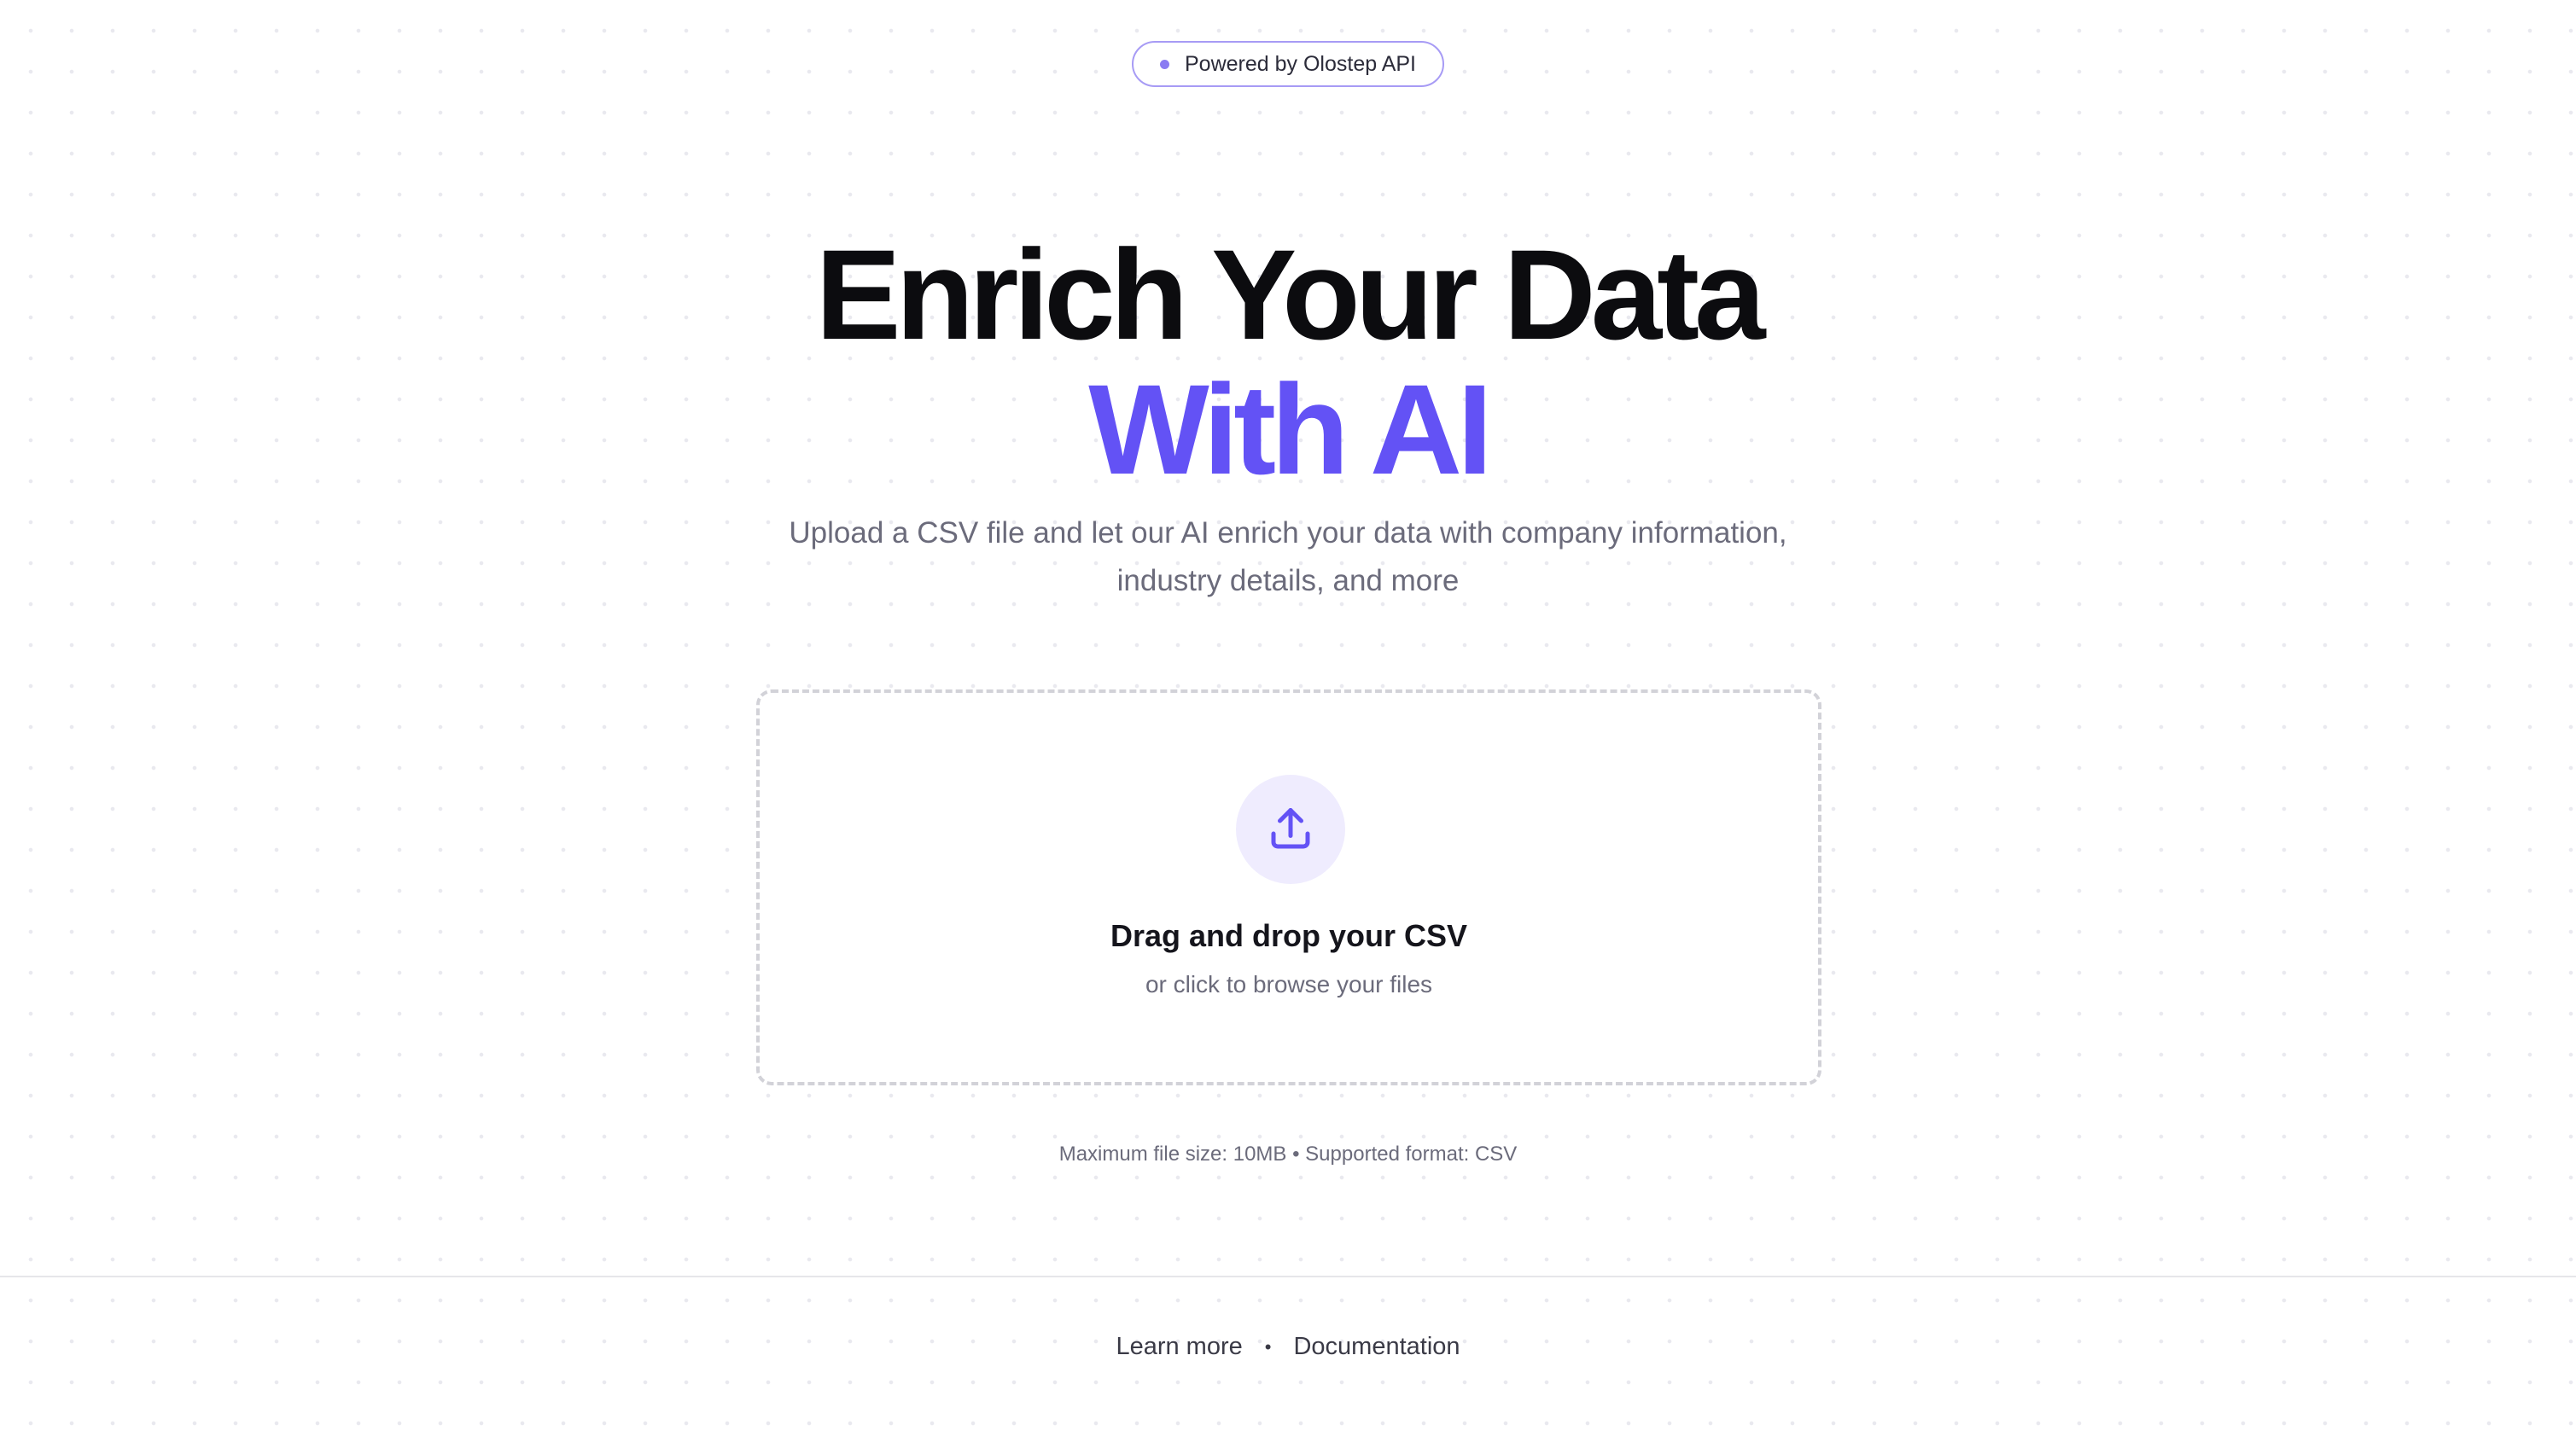 This screenshot has width=2576, height=1454. What do you see at coordinates (1164, 64) in the screenshot?
I see `status-dot-icon` at bounding box center [1164, 64].